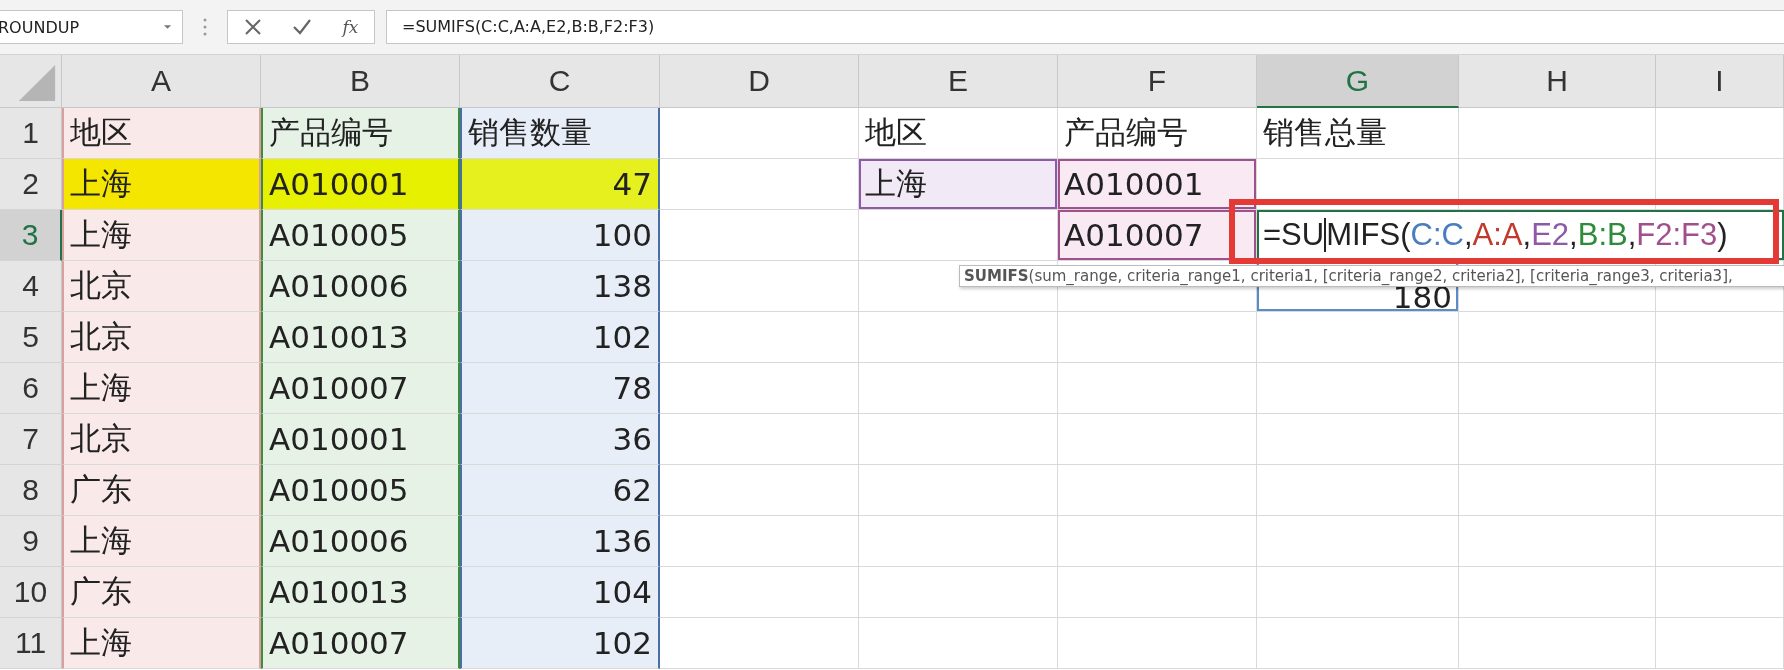 The width and height of the screenshot is (1784, 670). What do you see at coordinates (560, 541) in the screenshot?
I see `table-cell: 136` at bounding box center [560, 541].